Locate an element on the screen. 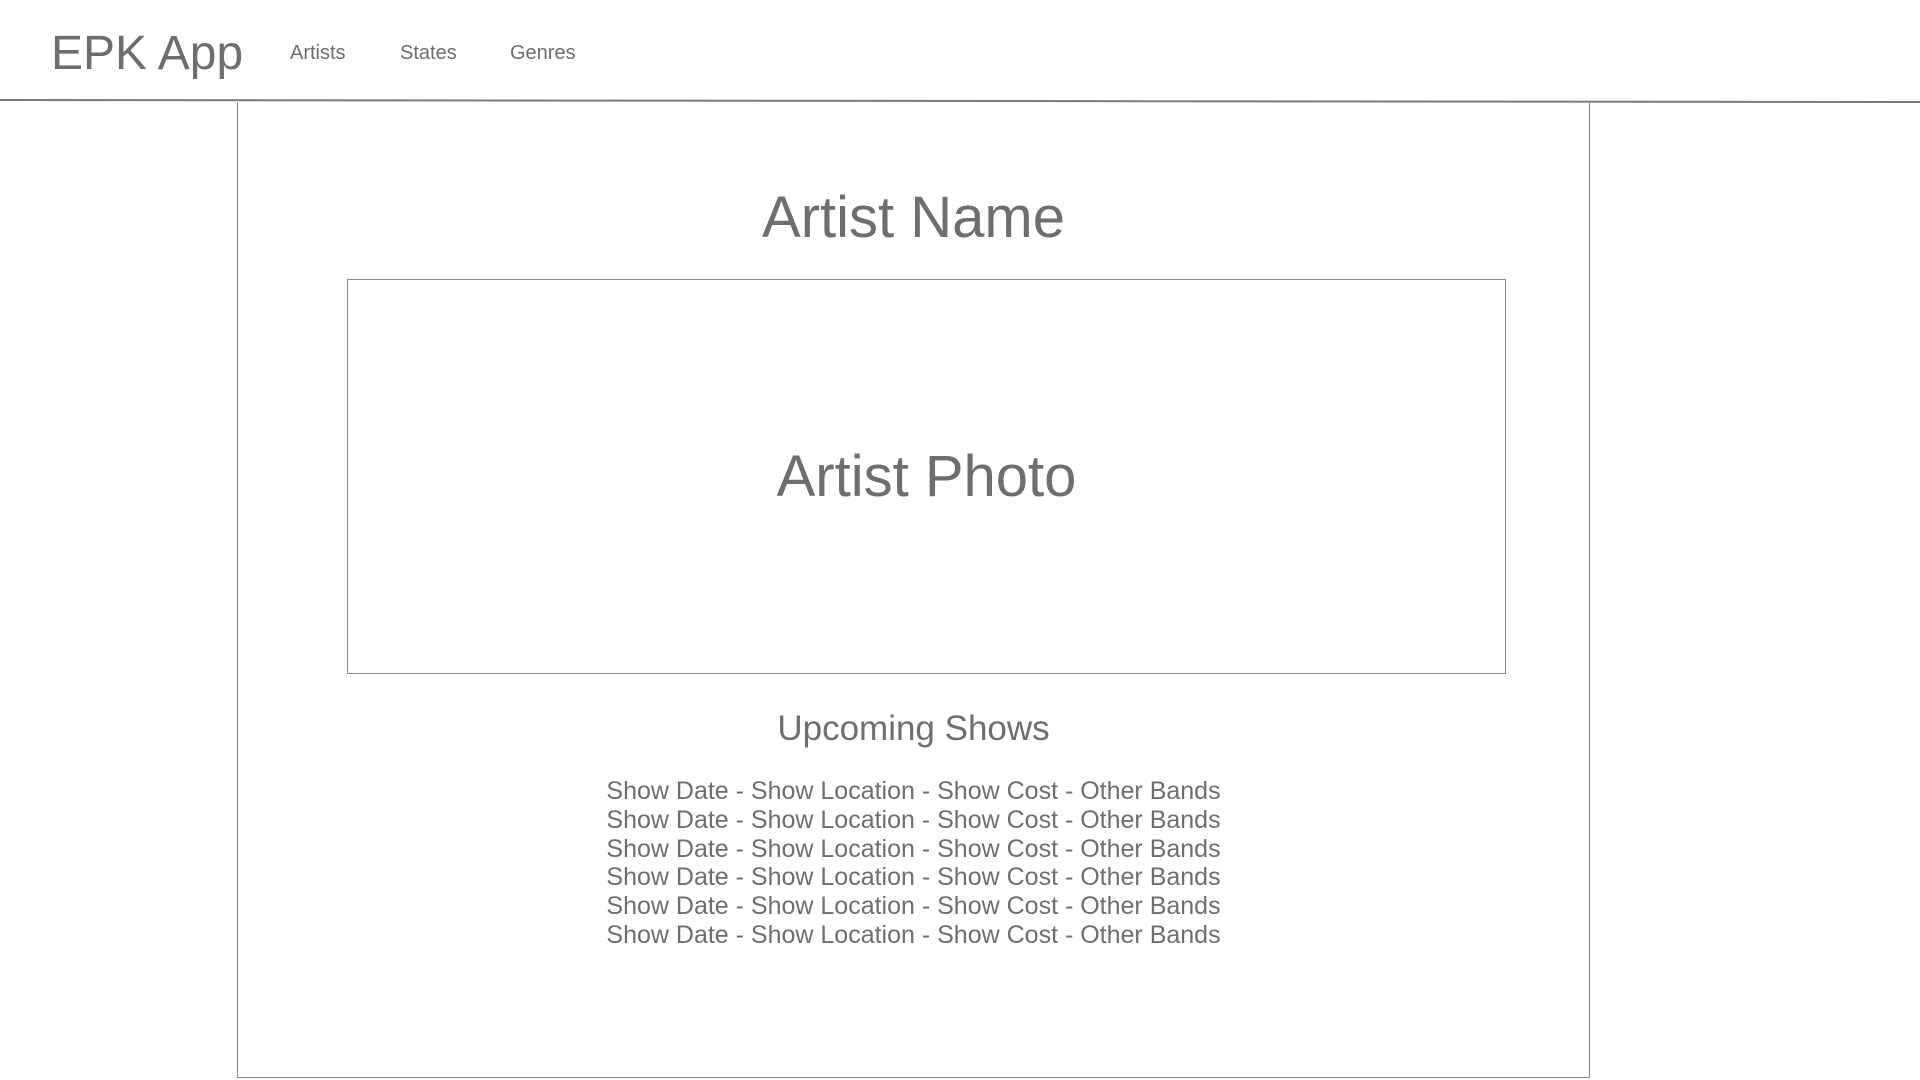 The width and height of the screenshot is (1920, 1080). upcoming-shows-heading: Upcoming Shows is located at coordinates (913, 728).